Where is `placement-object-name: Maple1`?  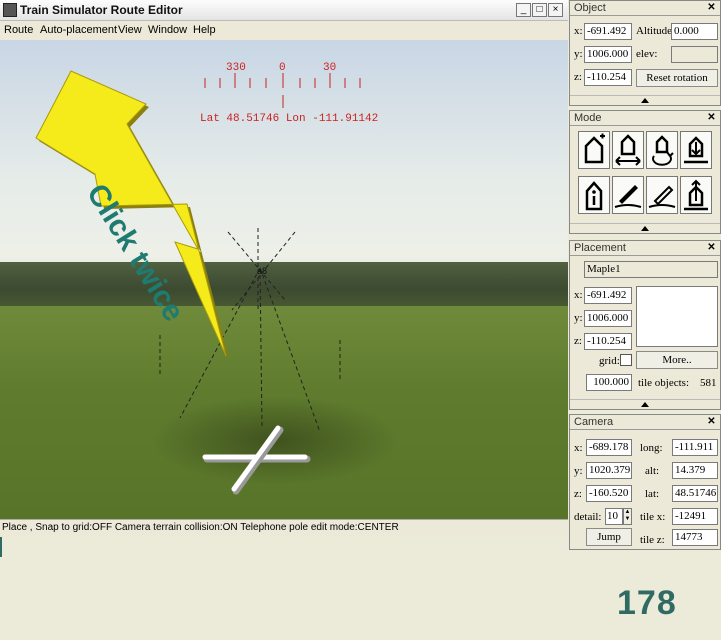
placement-object-name: Maple1 is located at coordinates (651, 269).